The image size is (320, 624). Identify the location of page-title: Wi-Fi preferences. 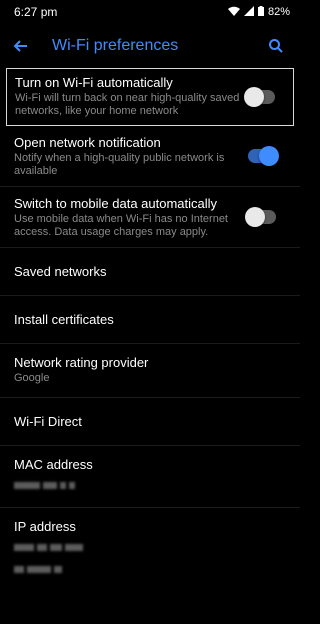
(115, 45).